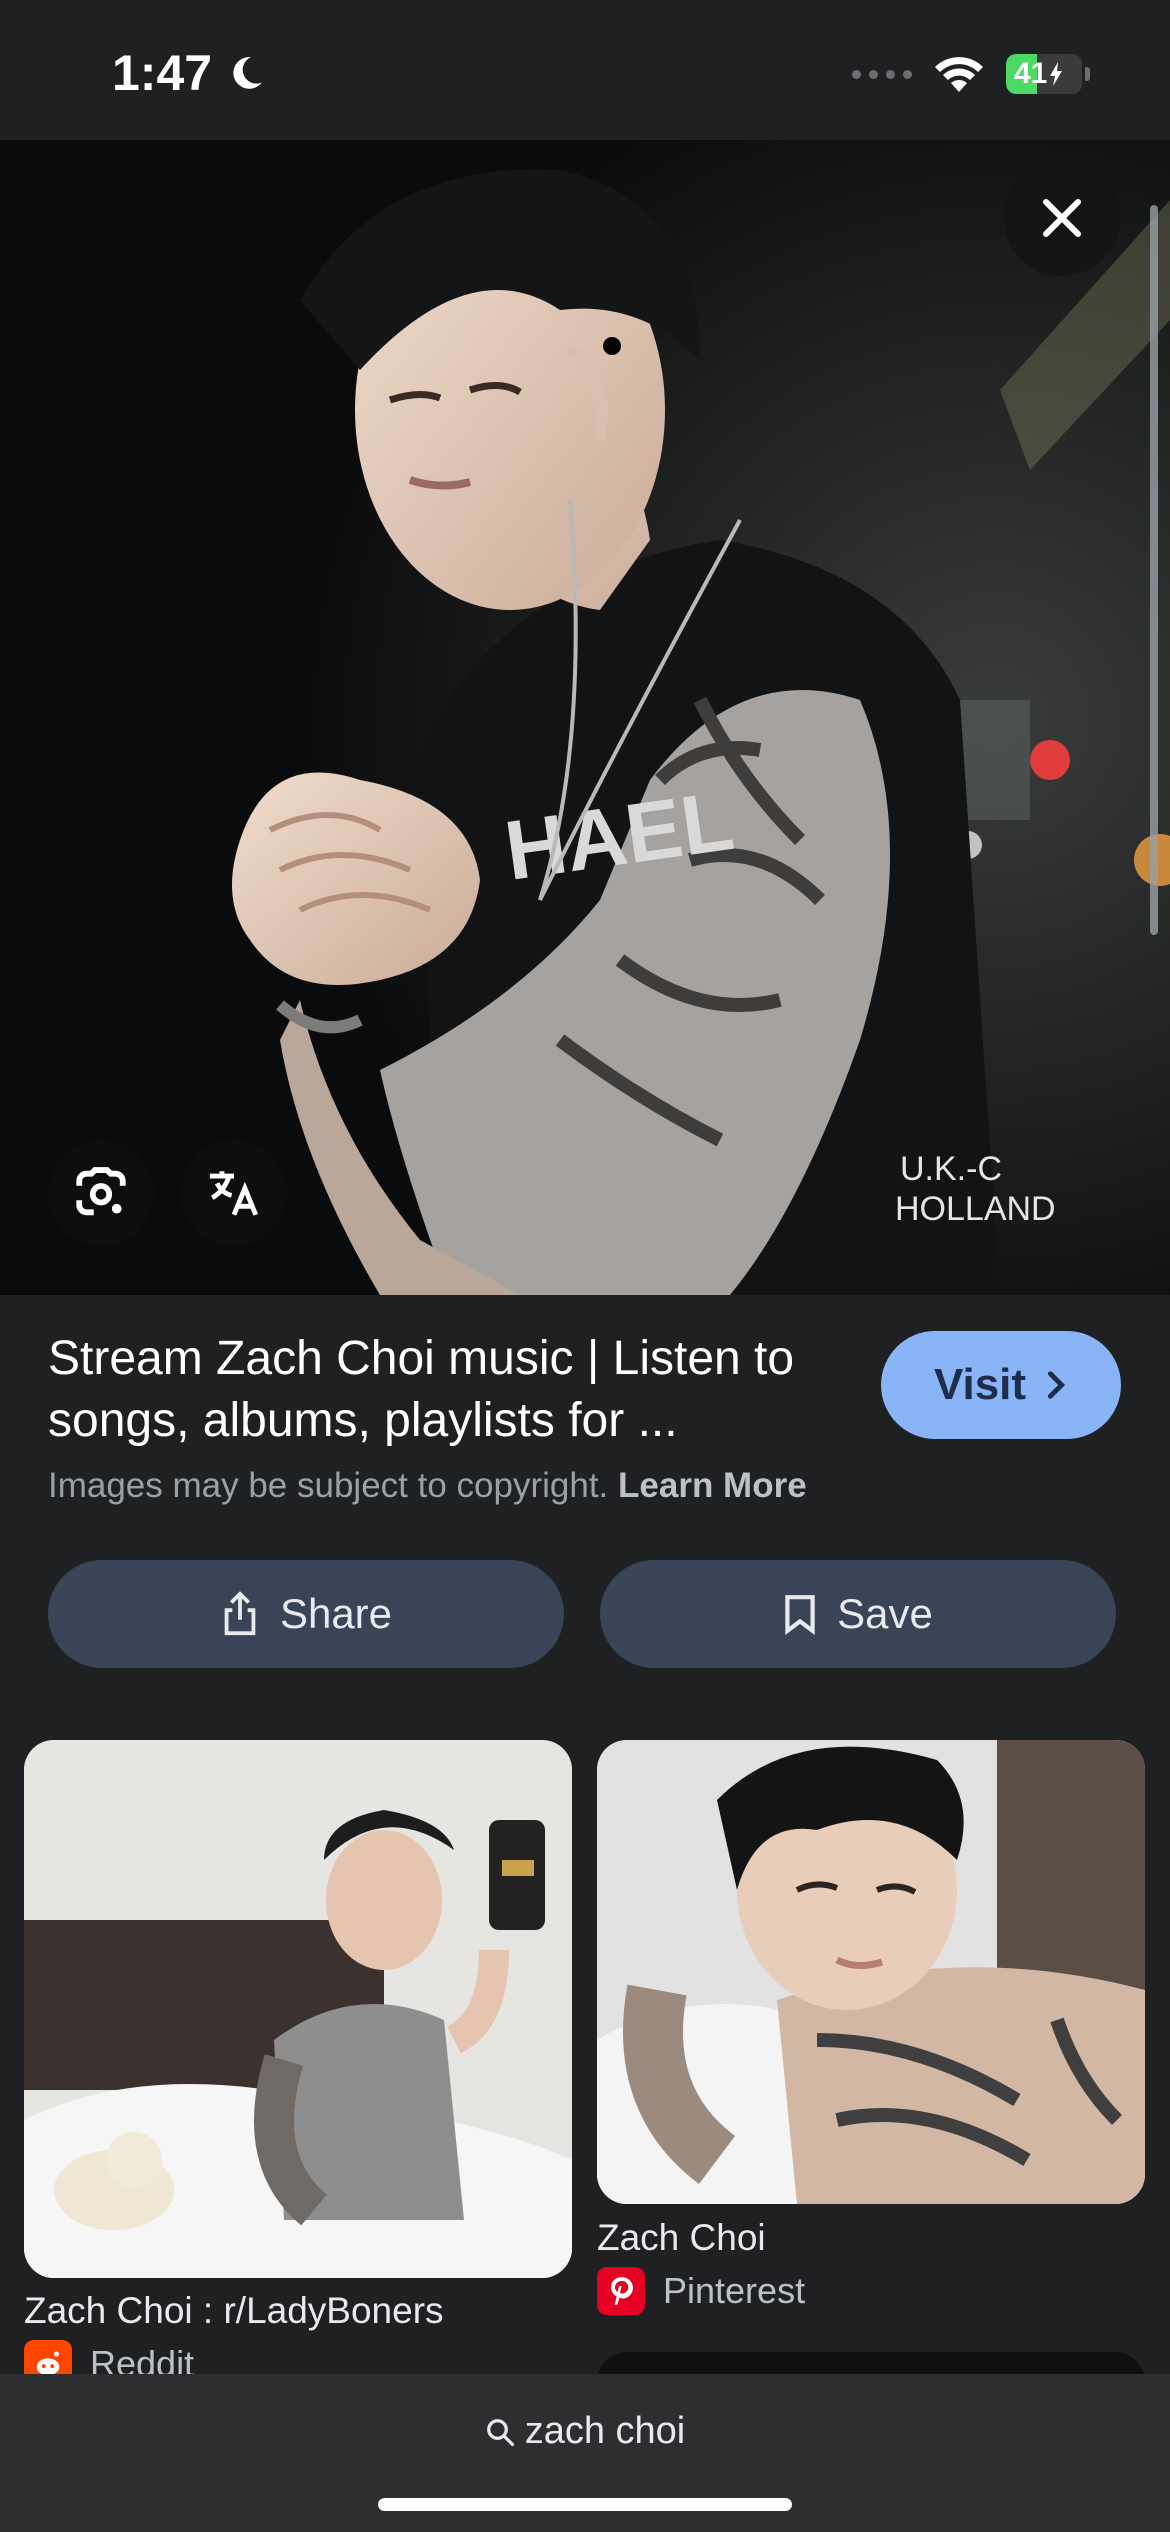  Describe the element at coordinates (734, 2290) in the screenshot. I see `related-source-label-2: Pinterest` at that location.